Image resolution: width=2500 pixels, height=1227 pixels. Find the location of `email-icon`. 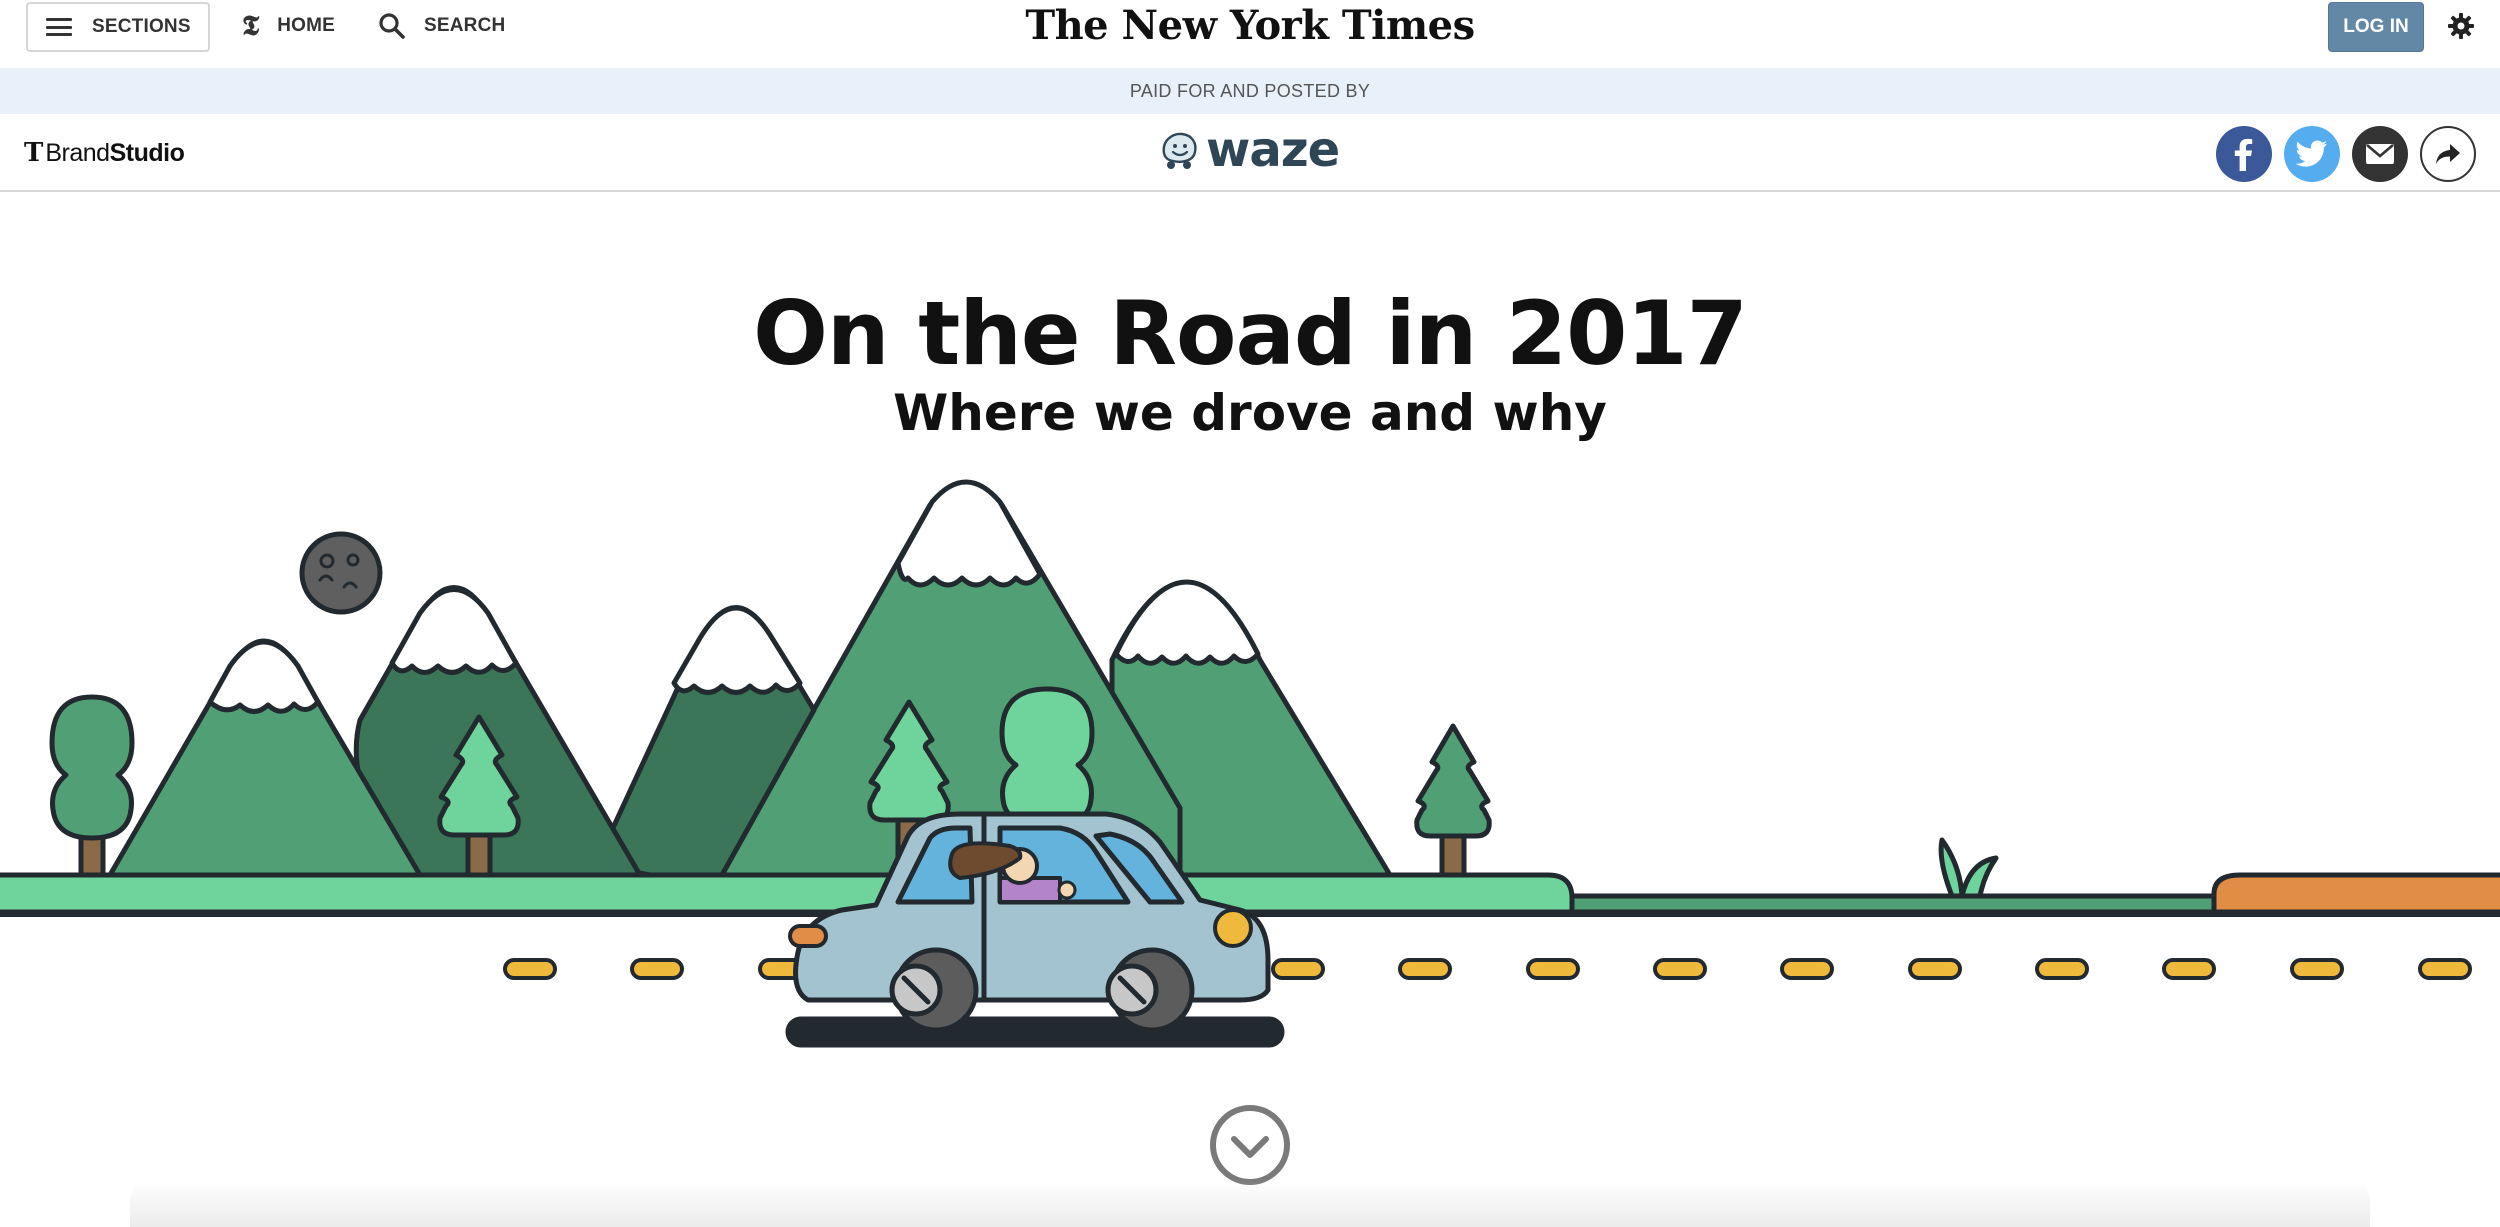

email-icon is located at coordinates (2380, 154).